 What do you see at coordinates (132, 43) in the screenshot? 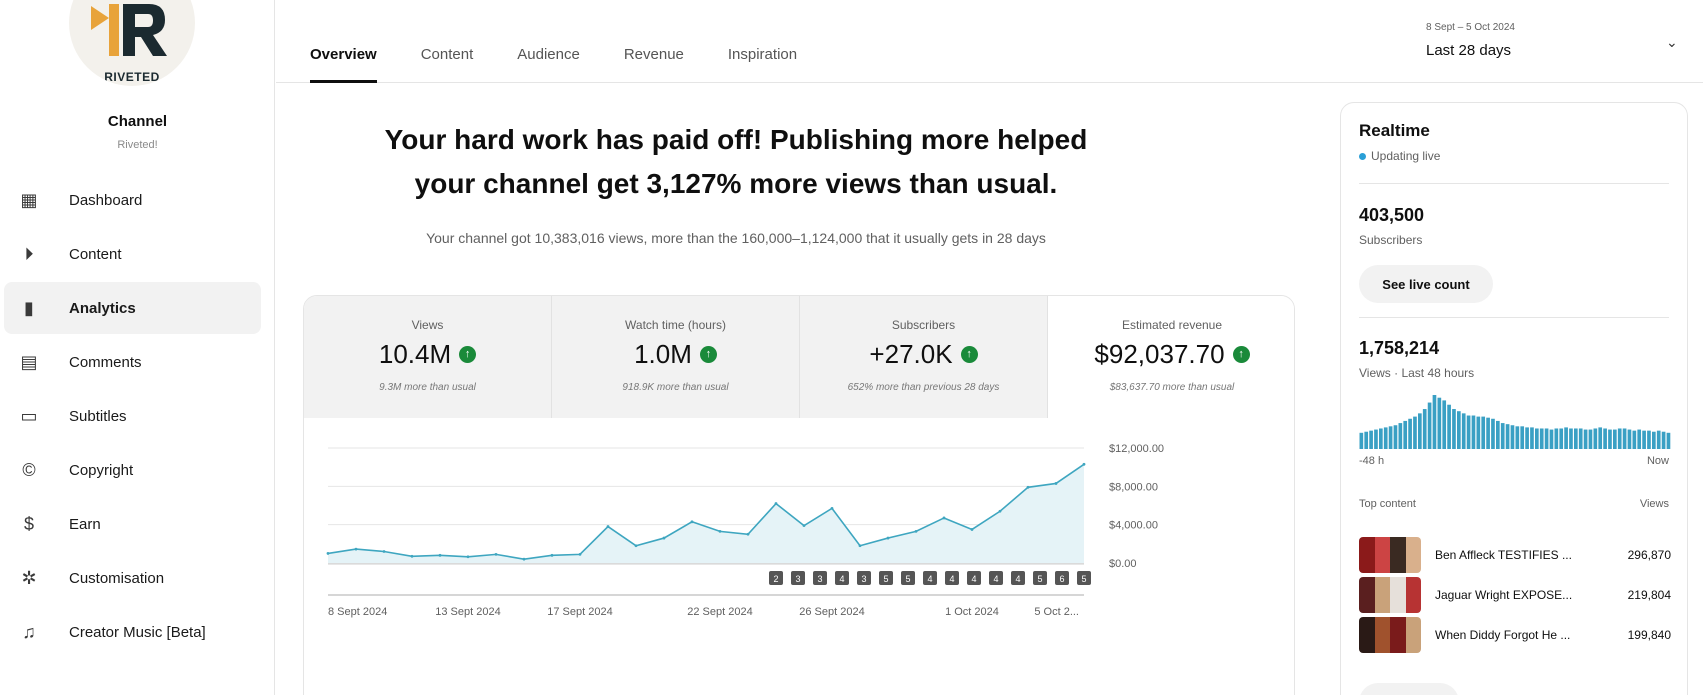
I see `channel-logo: RIVETED` at bounding box center [132, 43].